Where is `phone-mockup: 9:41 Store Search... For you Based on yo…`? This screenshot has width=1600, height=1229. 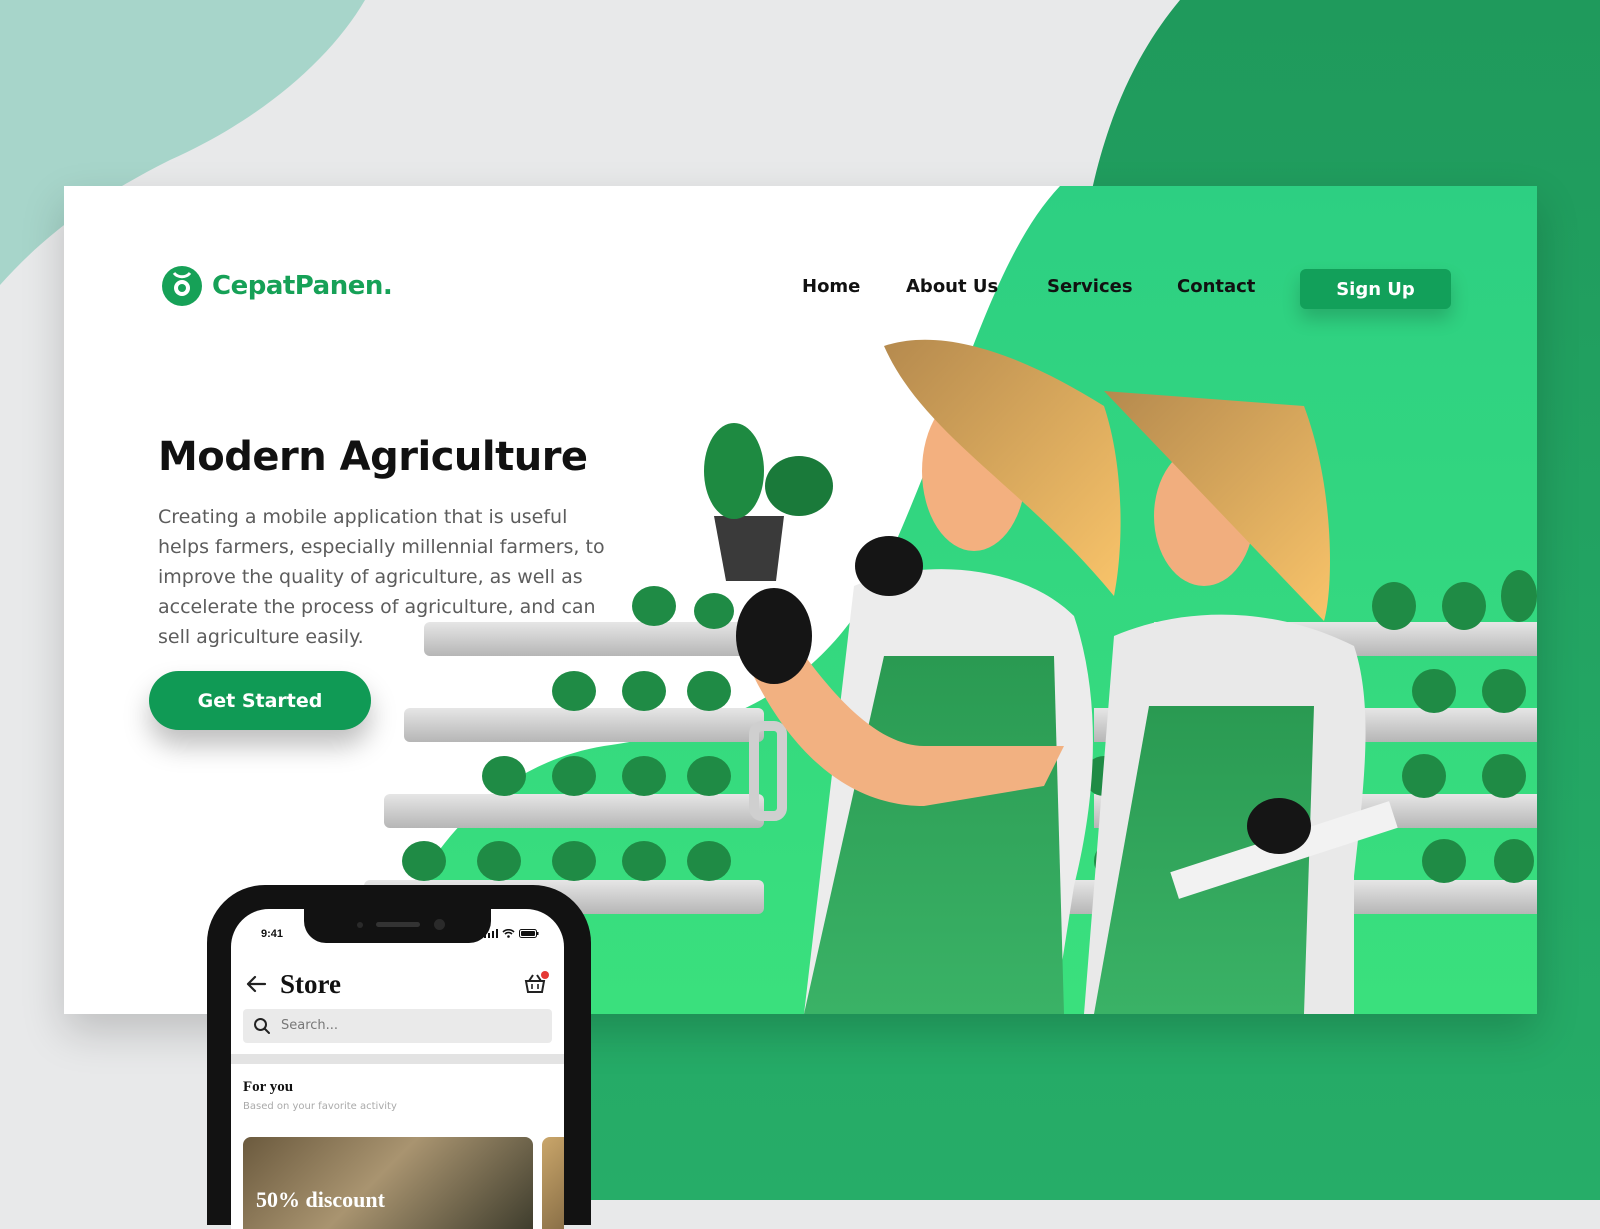 phone-mockup: 9:41 Store Search... For you Based on yo… is located at coordinates (399, 1057).